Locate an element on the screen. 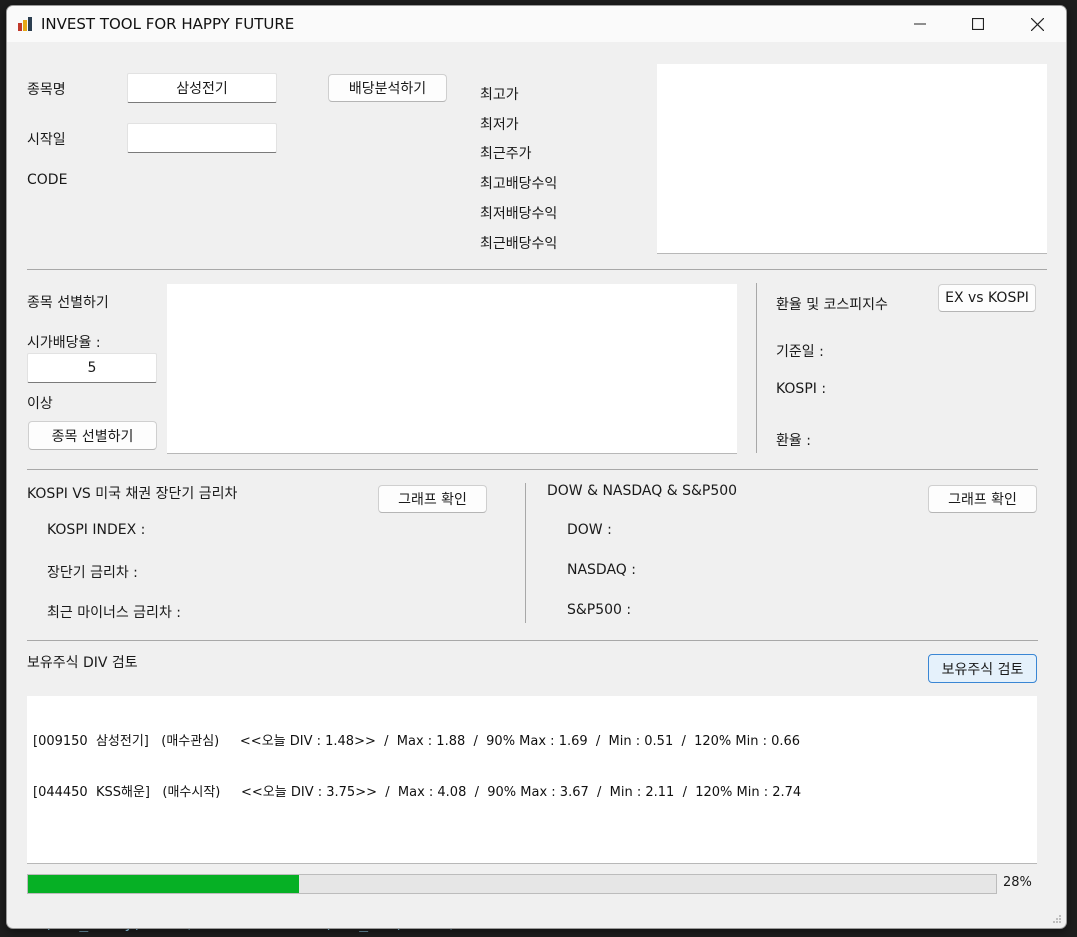  kospi-index-label: KOSPI INDEX : is located at coordinates (96, 530).